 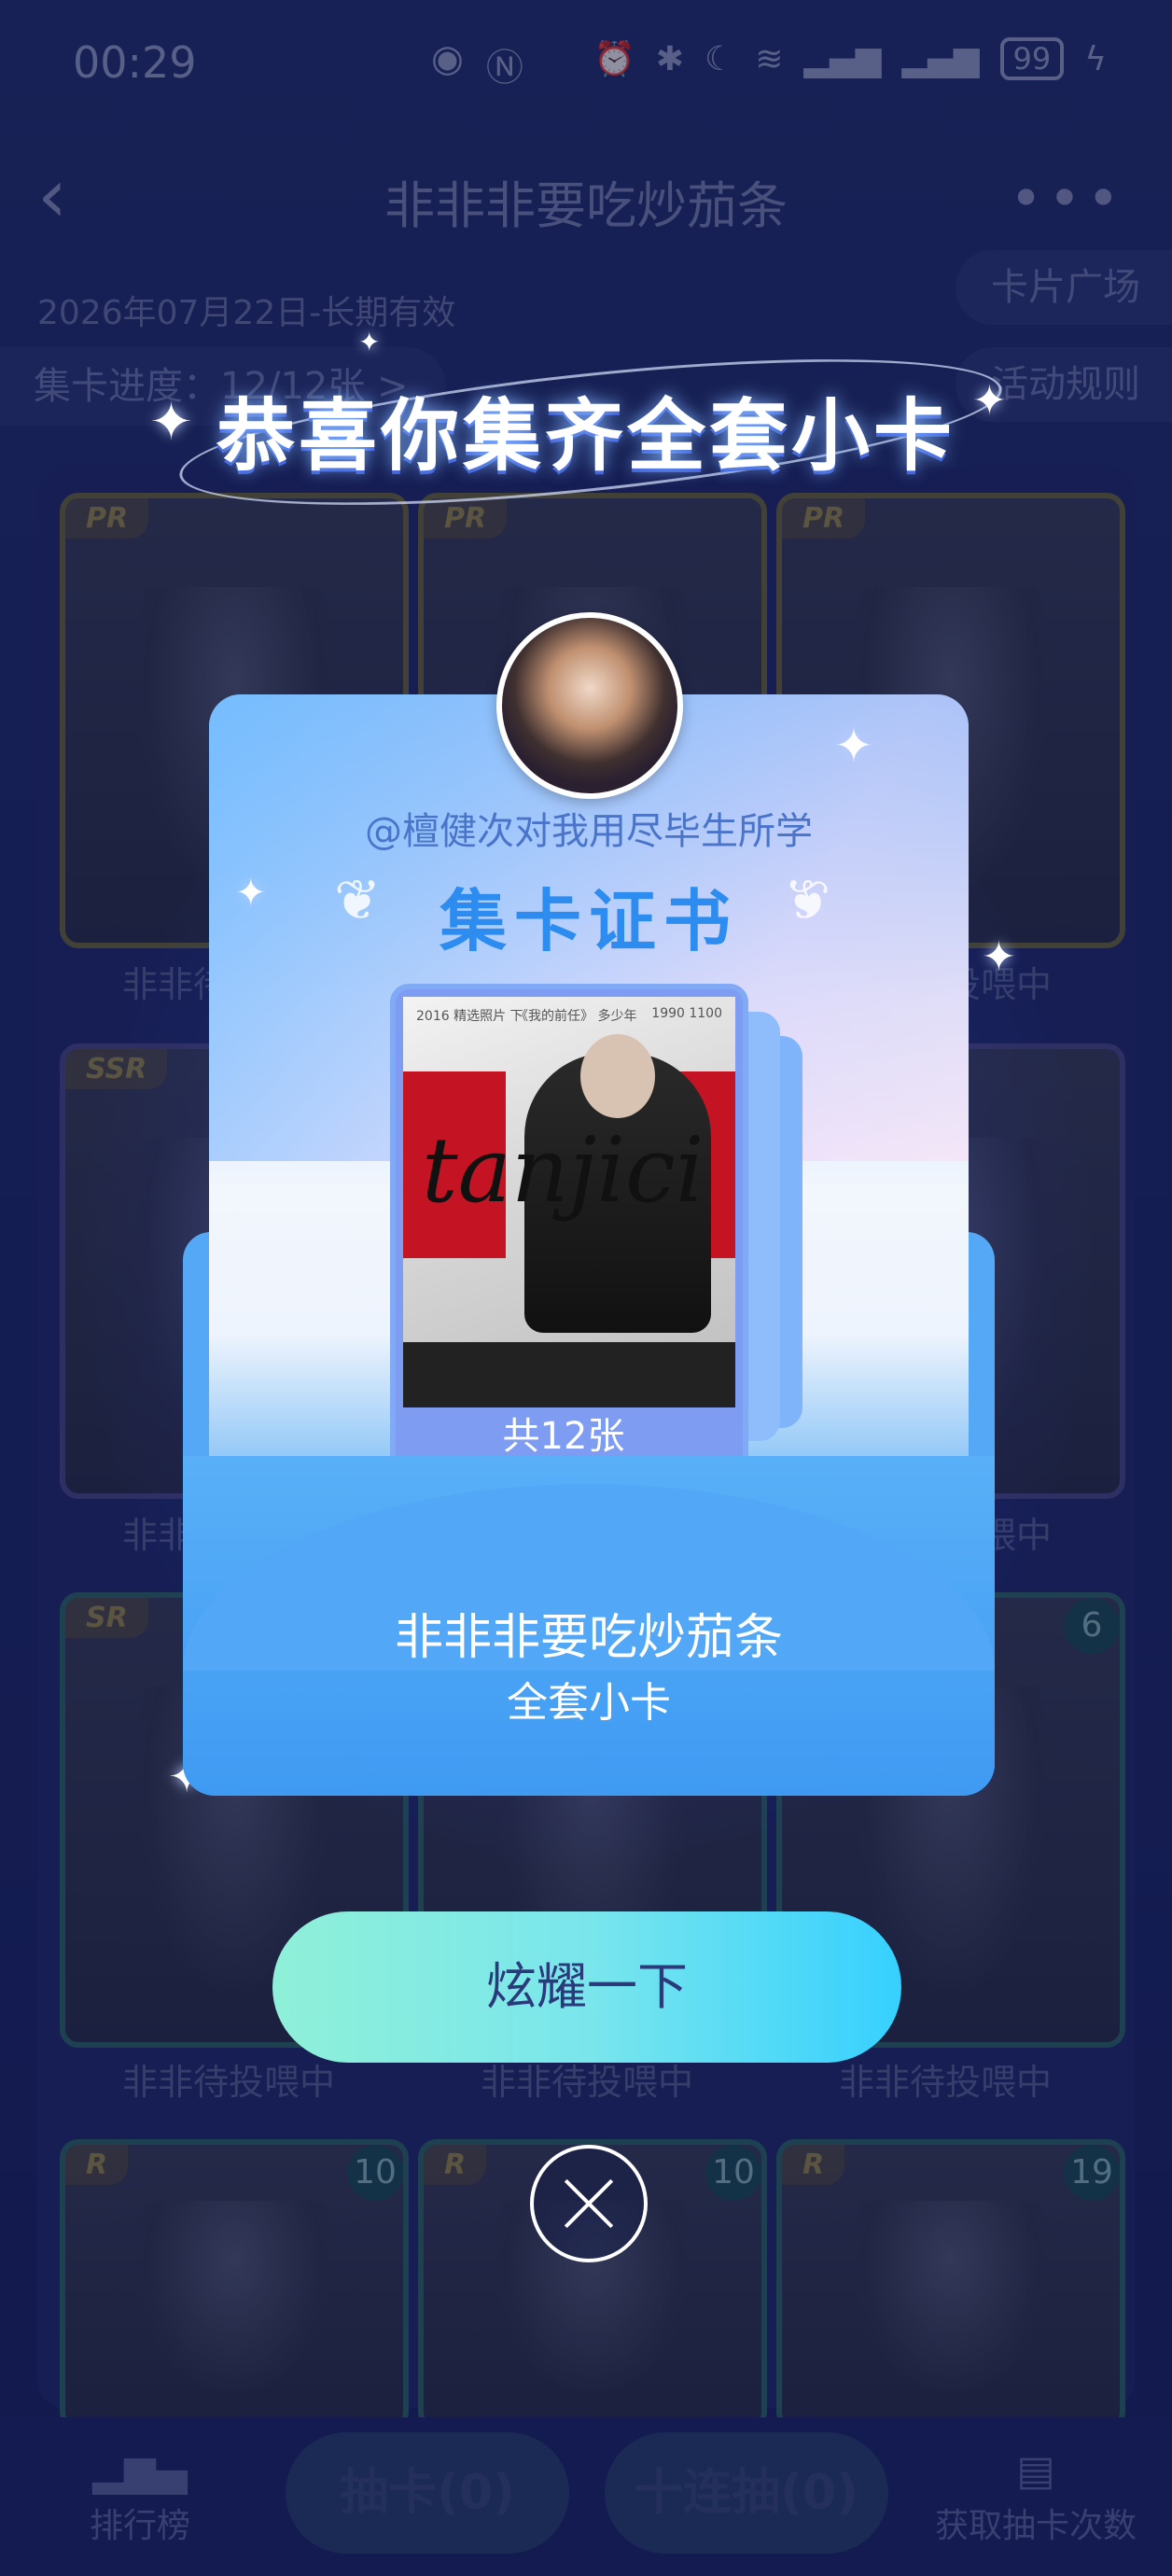 I want to click on avatar, so click(x=589, y=705).